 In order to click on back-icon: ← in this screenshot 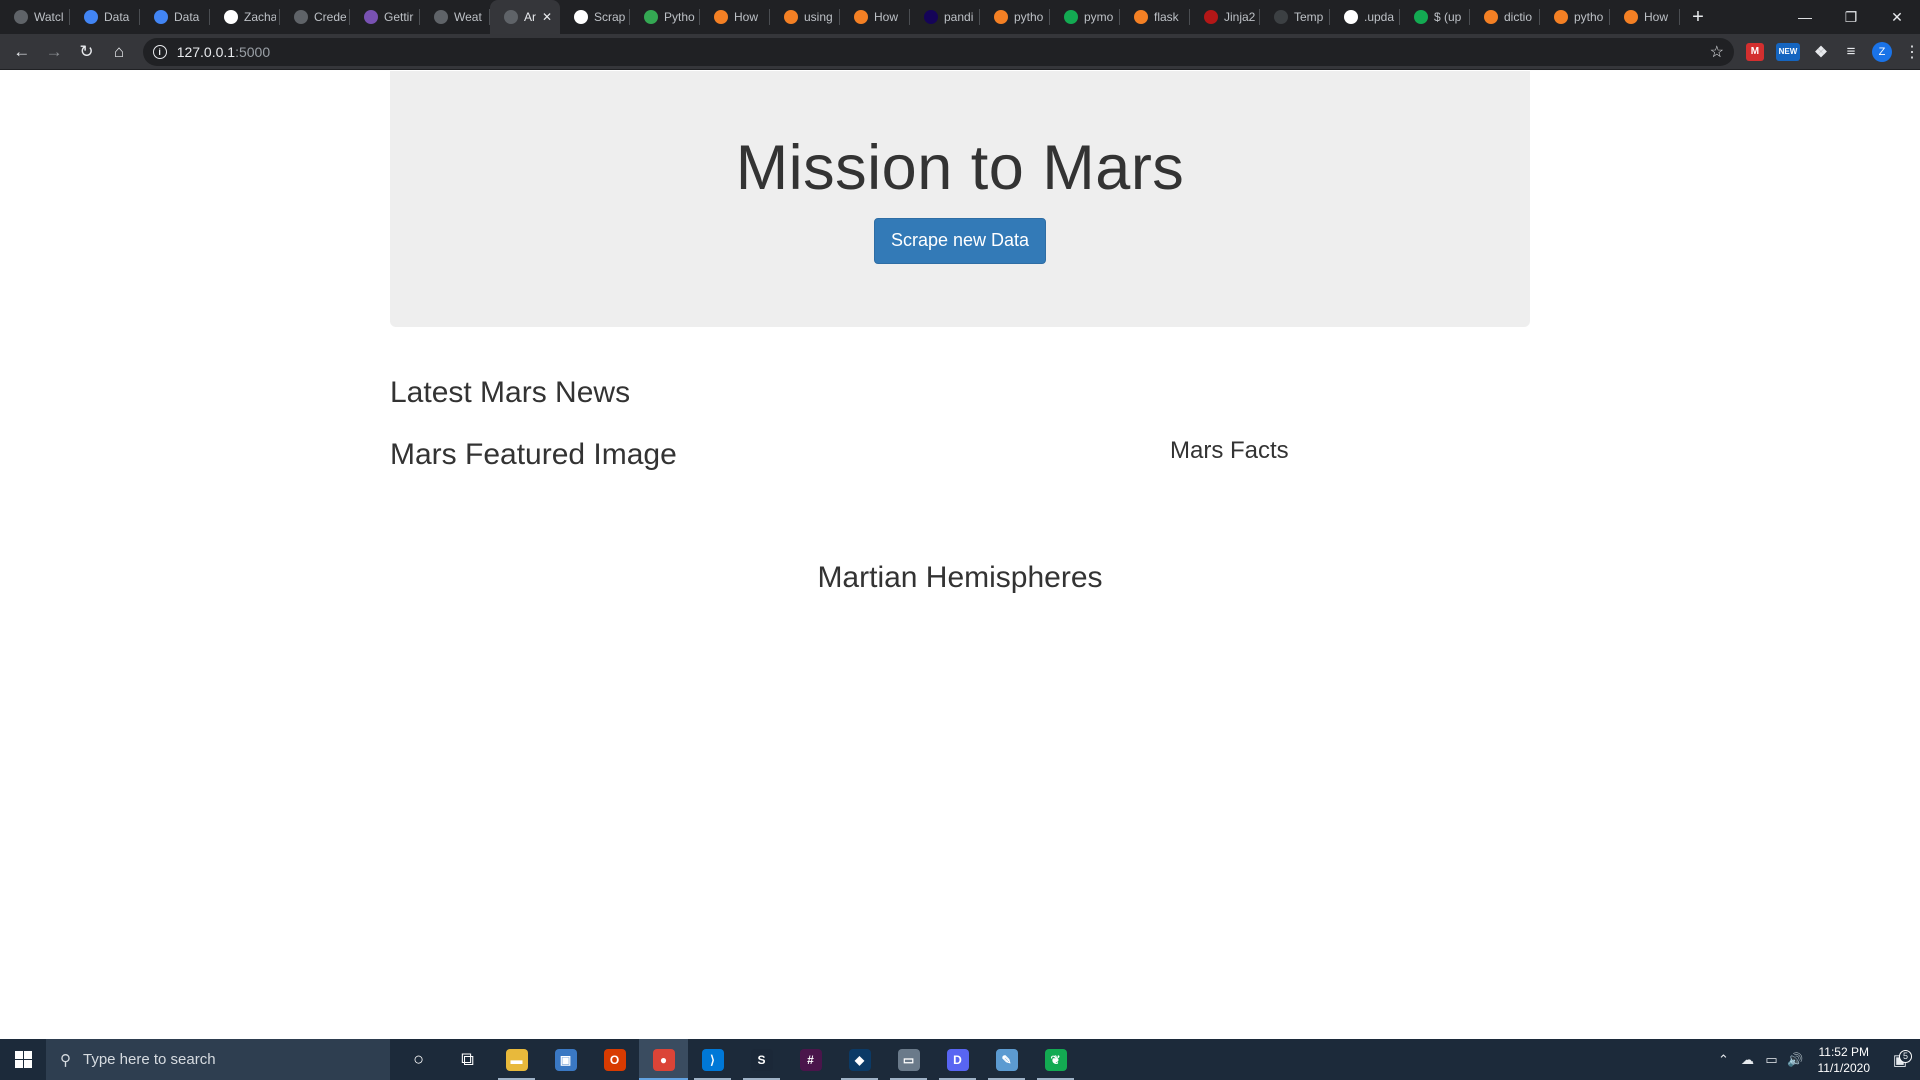, I will do `click(21, 52)`.